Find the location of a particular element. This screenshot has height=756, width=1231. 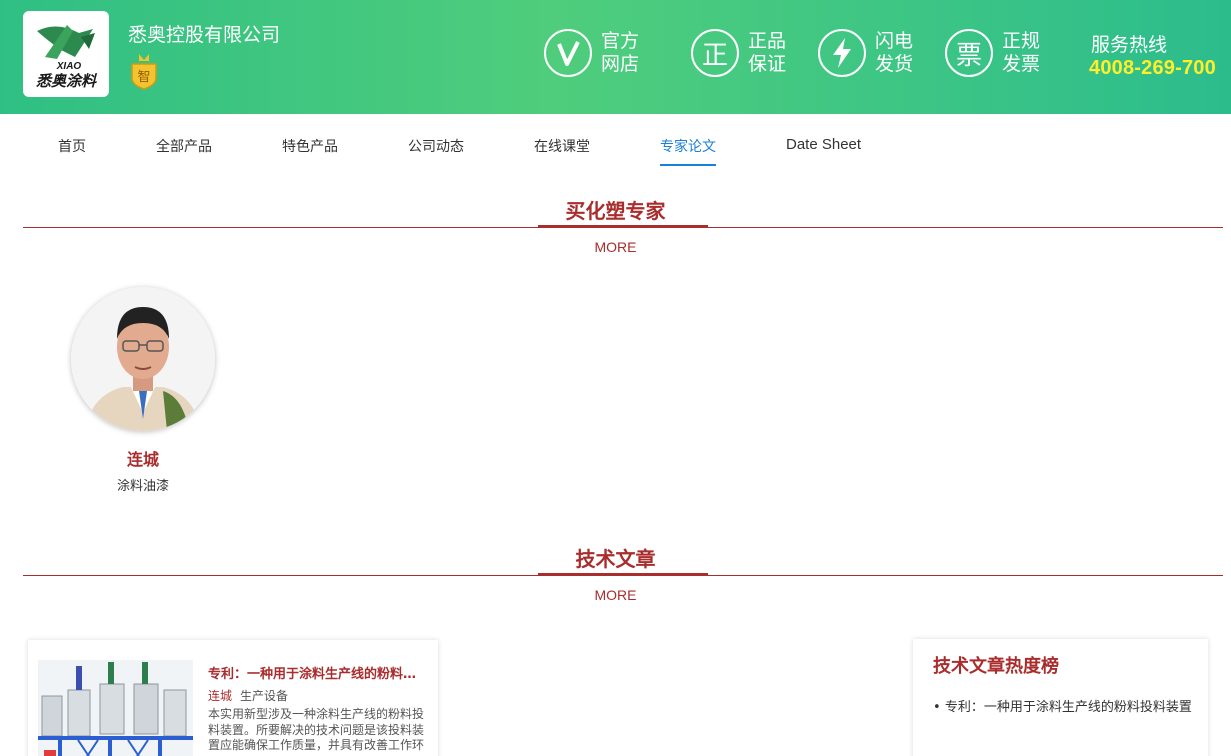

feature-line1: 正品 is located at coordinates (767, 41).